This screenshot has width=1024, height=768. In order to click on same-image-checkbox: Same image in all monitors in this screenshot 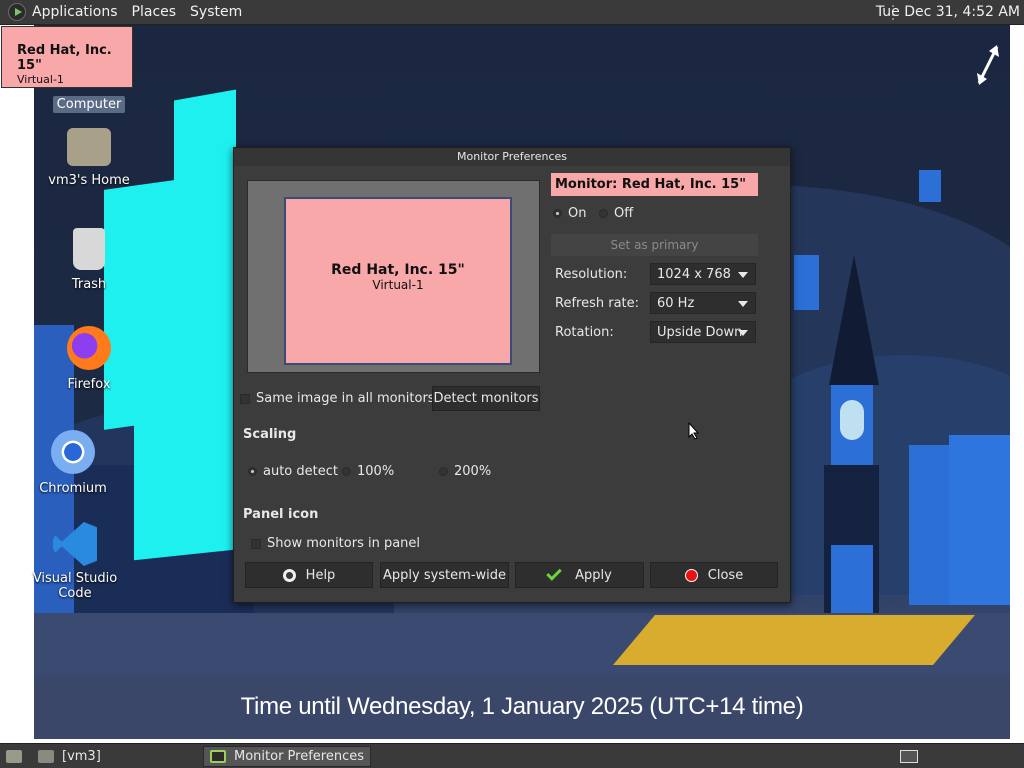, I will do `click(337, 398)`.